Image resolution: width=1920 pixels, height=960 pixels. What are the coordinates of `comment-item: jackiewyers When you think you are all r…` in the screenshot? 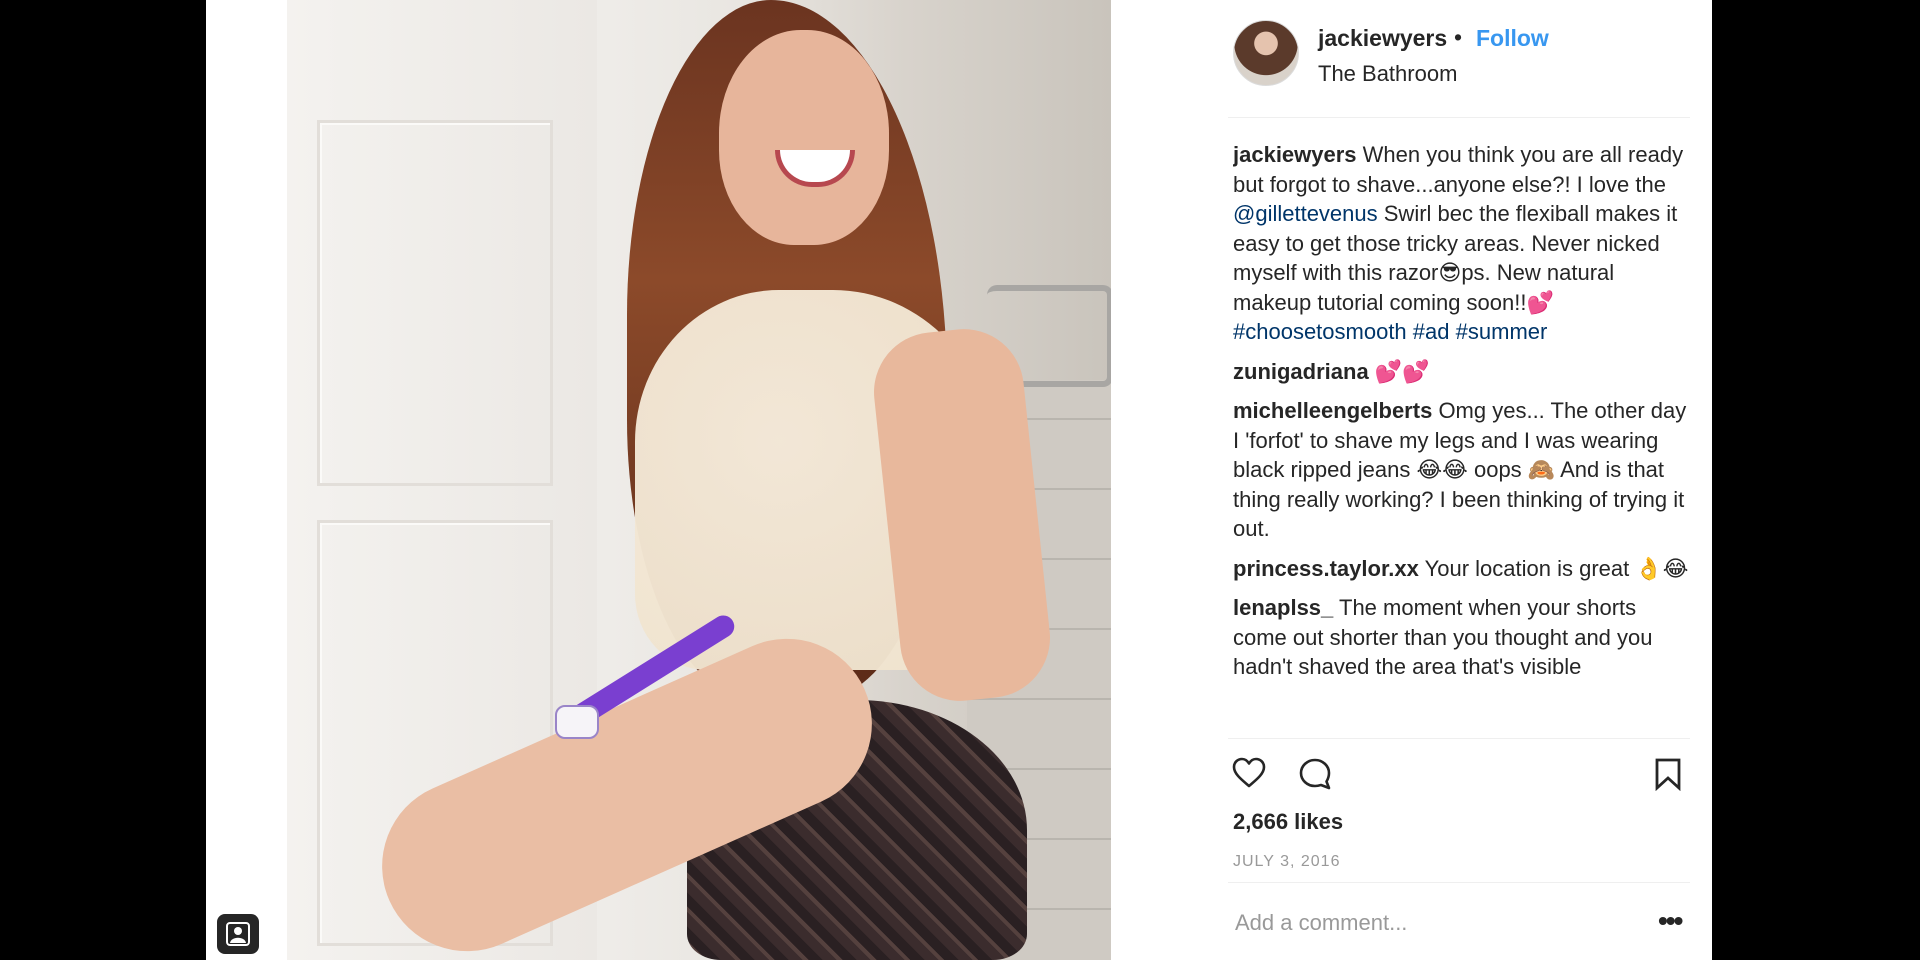 It's located at (1461, 243).